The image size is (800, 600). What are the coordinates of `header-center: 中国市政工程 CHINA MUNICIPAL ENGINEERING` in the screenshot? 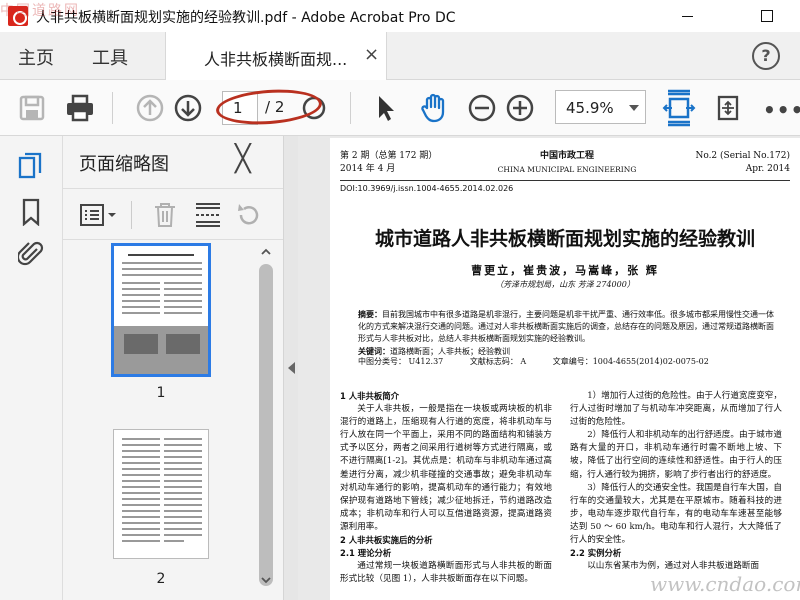 It's located at (567, 163).